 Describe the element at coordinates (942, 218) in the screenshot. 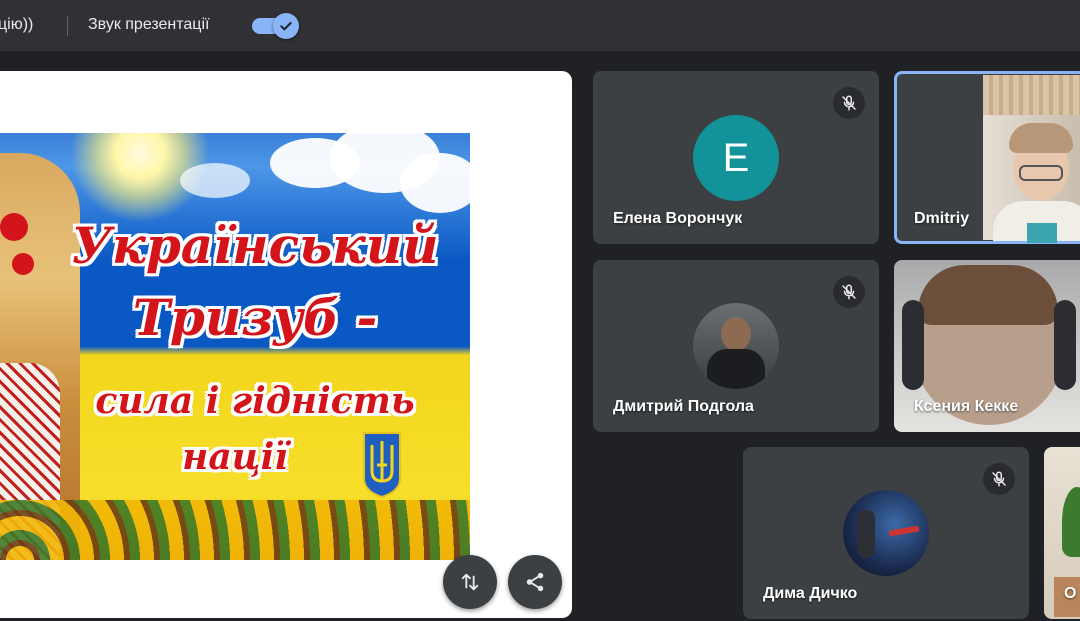

I see `participant-name: Dmitriy` at that location.